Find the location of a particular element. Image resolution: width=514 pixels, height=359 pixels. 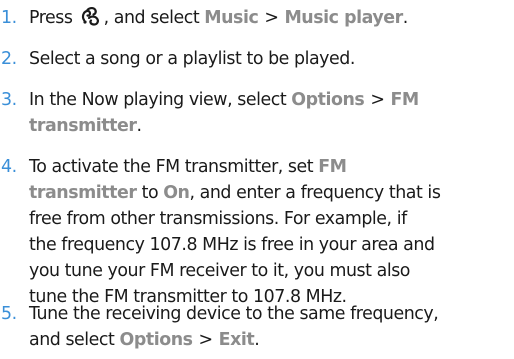

menu-item-exit: Exit is located at coordinates (236, 340).